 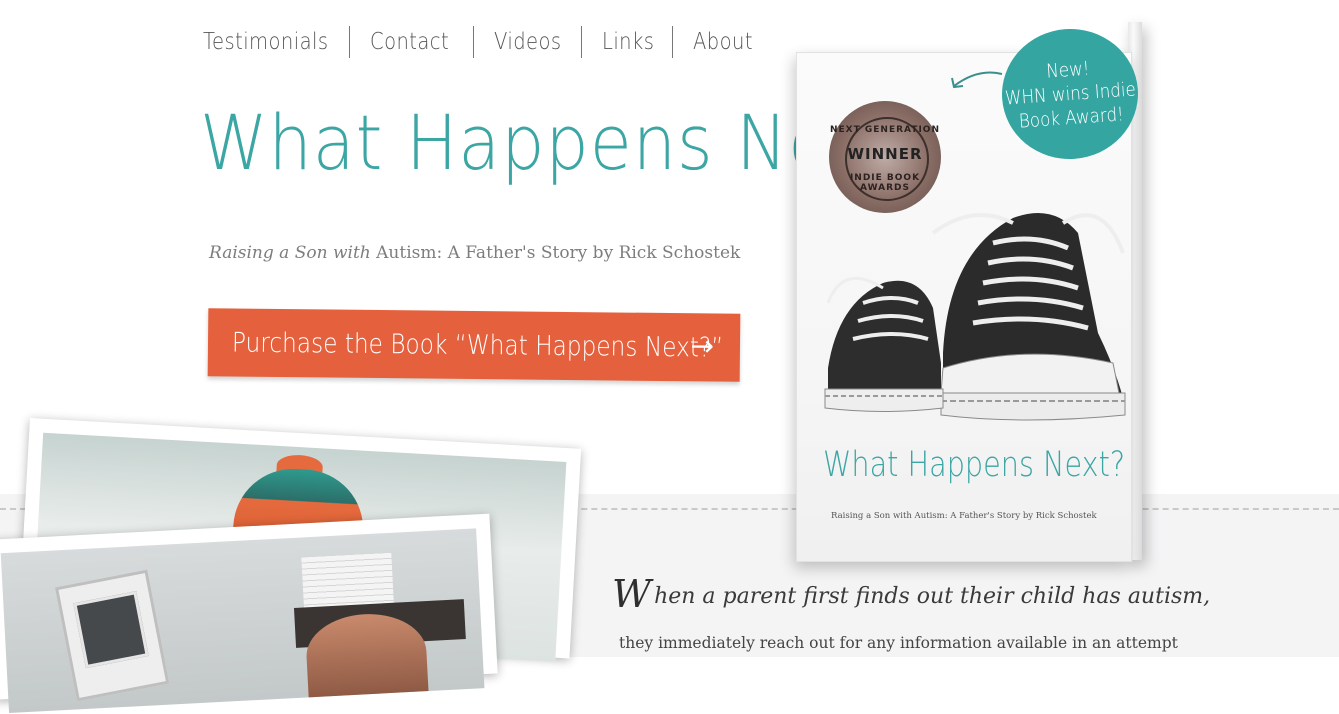 I want to click on top-nav: Testimonials Contact Videos Links About, so click(x=483, y=42).